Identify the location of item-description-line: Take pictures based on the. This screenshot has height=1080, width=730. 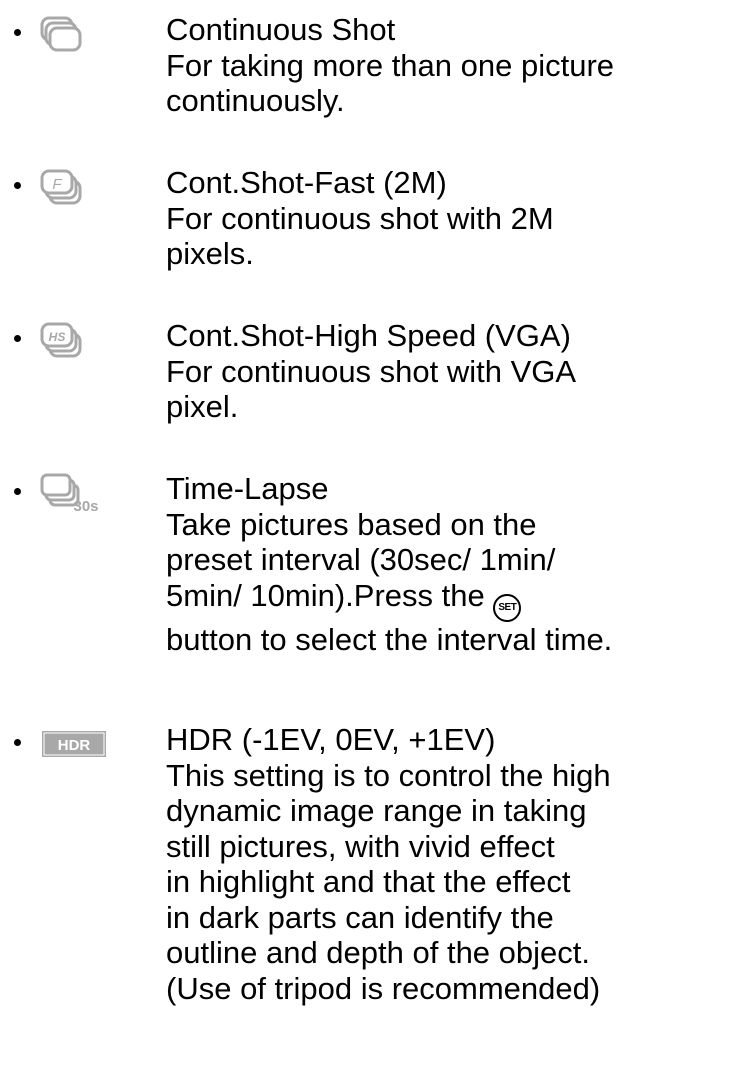
(351, 524).